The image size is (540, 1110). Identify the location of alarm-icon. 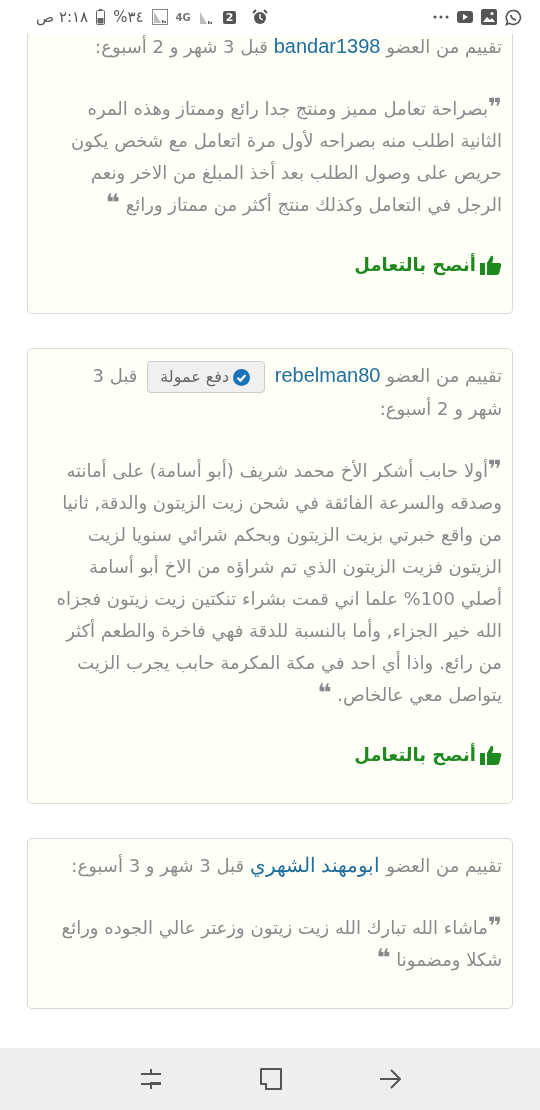
(260, 17).